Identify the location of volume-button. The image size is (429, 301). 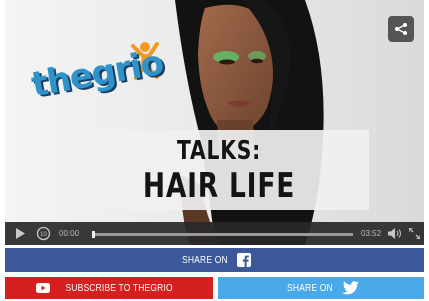
(395, 233).